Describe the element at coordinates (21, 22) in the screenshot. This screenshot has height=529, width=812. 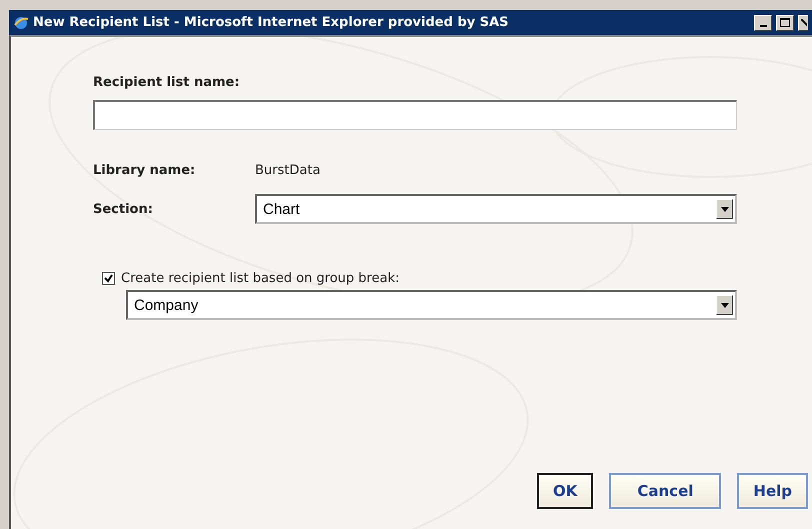
I see `browser-logo-icon` at that location.